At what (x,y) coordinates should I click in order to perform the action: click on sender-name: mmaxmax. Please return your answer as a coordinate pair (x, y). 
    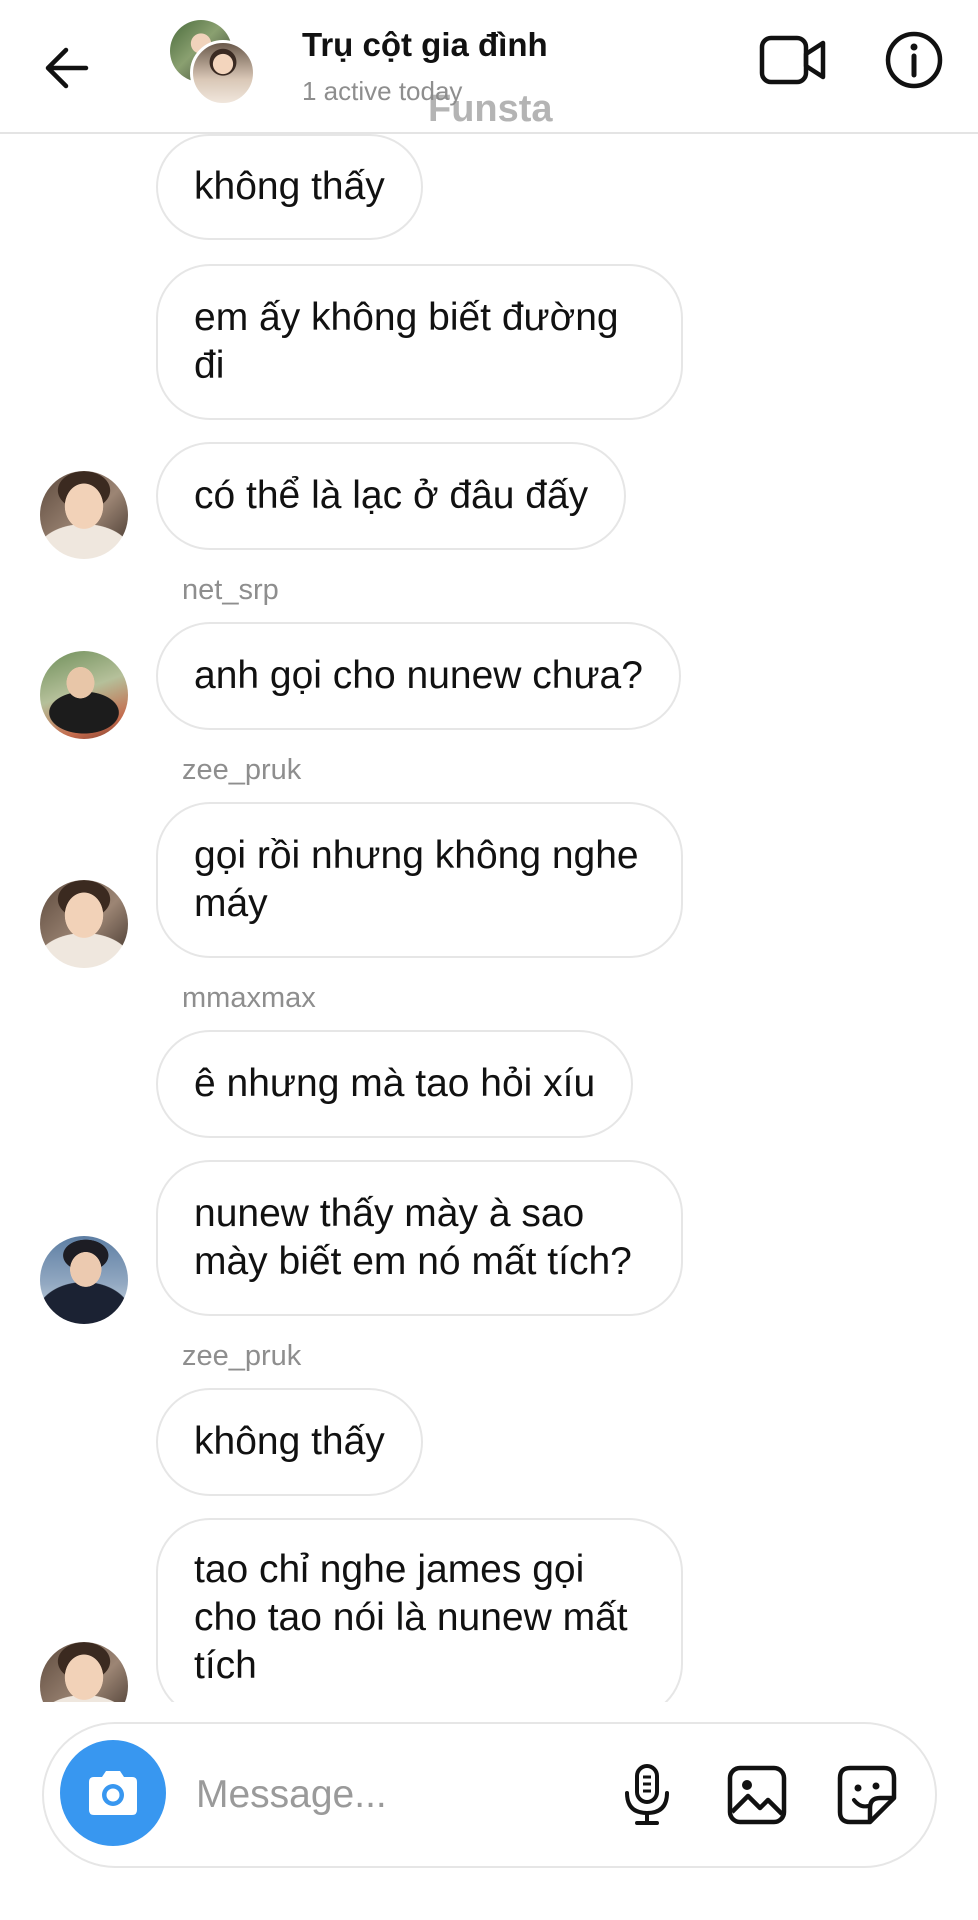
    Looking at the image, I should click on (249, 998).